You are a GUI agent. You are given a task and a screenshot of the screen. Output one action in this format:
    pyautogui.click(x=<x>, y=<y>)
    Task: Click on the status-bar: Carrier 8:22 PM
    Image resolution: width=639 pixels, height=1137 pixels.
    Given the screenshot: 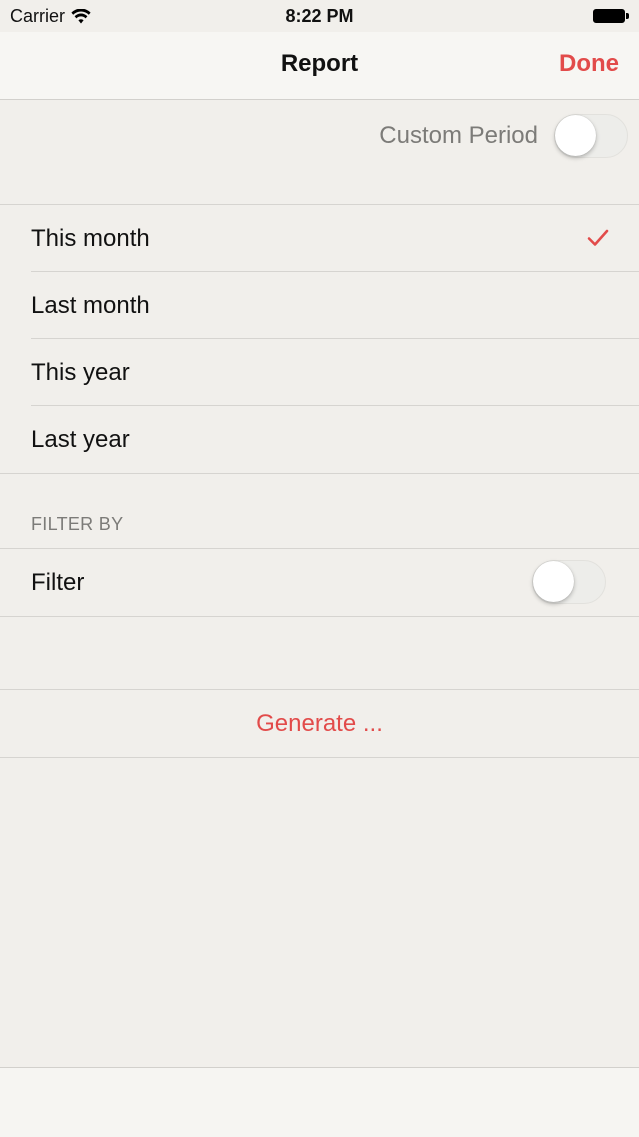 What is the action you would take?
    pyautogui.click(x=319, y=16)
    